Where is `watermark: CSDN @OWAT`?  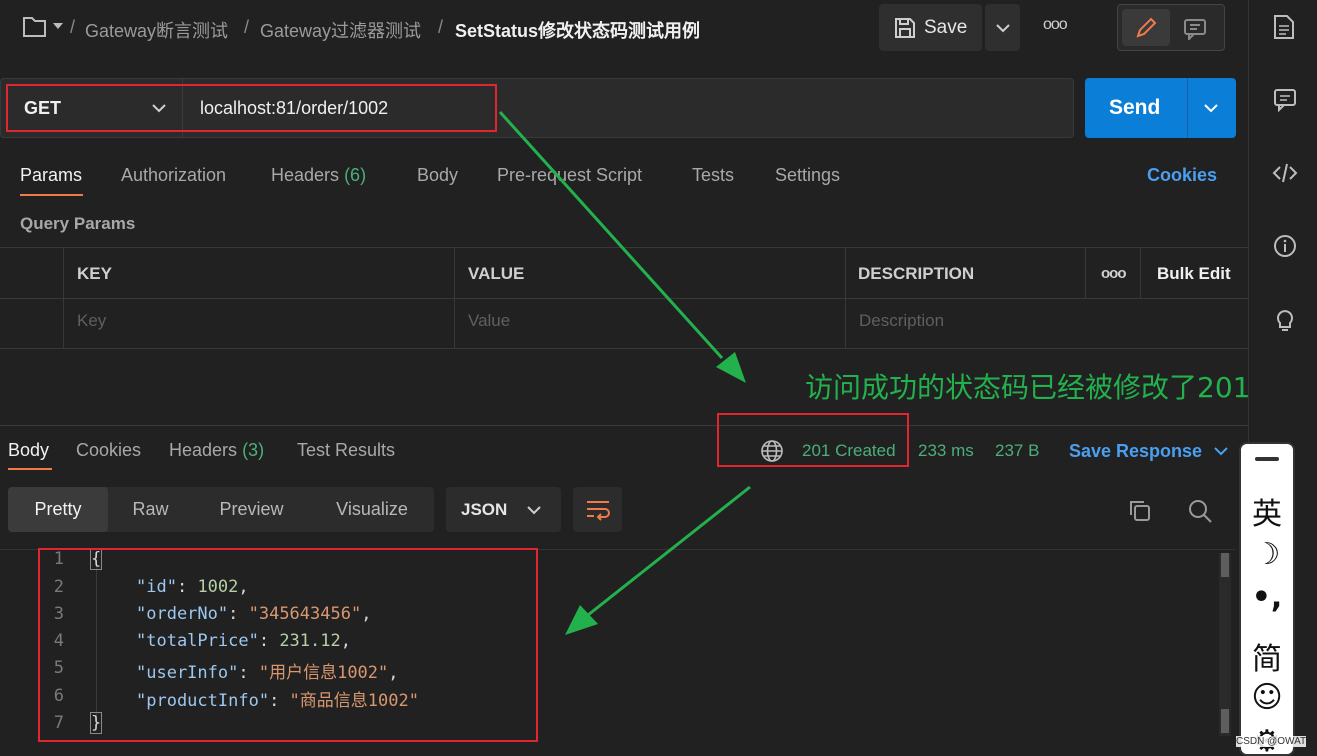 watermark: CSDN @OWAT is located at coordinates (1271, 741).